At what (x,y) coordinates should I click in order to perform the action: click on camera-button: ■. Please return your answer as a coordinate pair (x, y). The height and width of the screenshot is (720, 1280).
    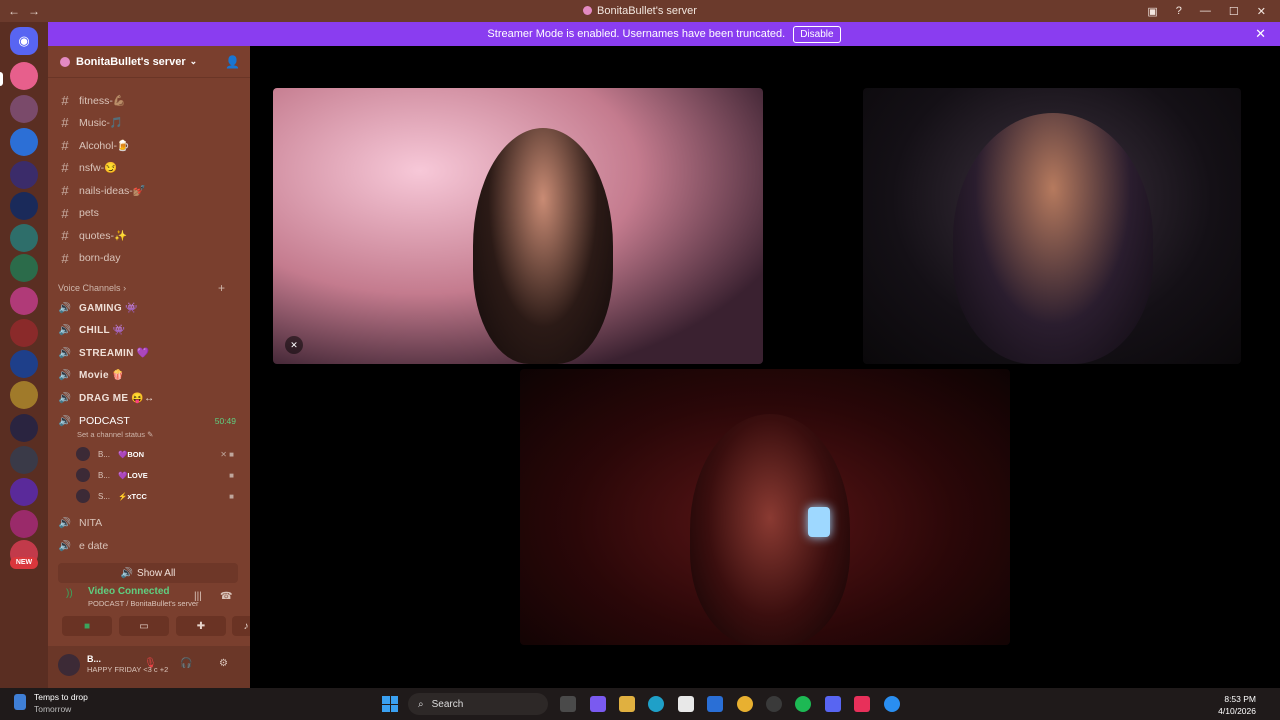
    Looking at the image, I should click on (87, 626).